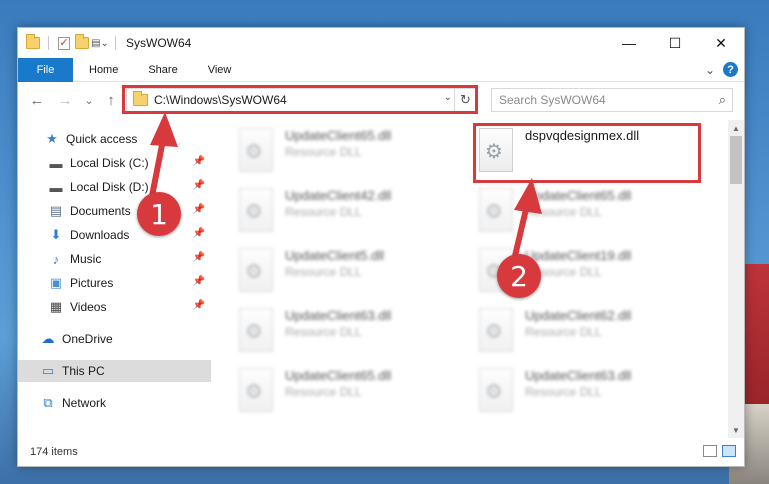 This screenshot has width=769, height=484. Describe the element at coordinates (578, 255) in the screenshot. I see `file-name: UpdateClient19.dll` at that location.